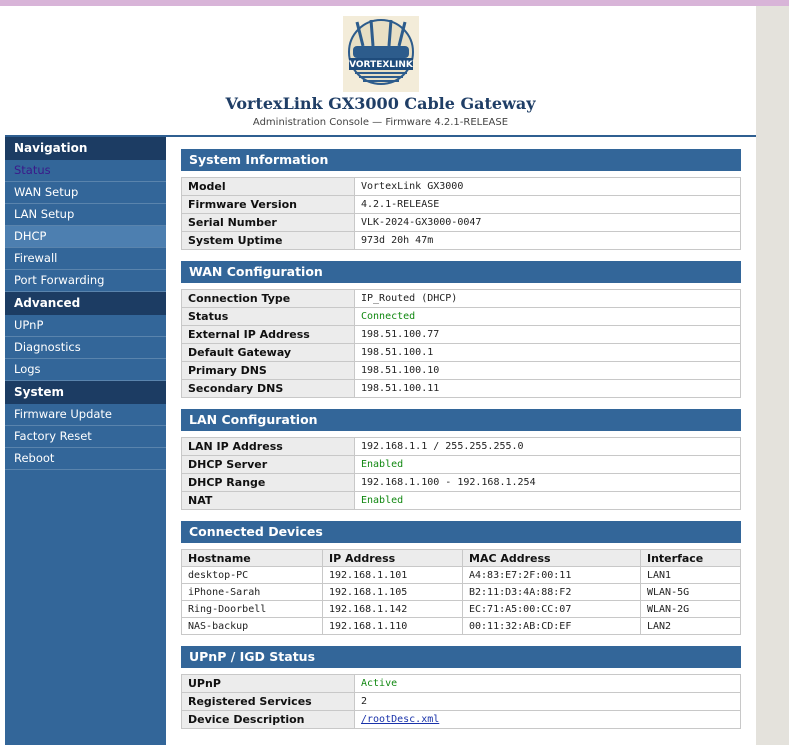  Describe the element at coordinates (461, 420) in the screenshot. I see `panel-title: LAN Configuration` at that location.